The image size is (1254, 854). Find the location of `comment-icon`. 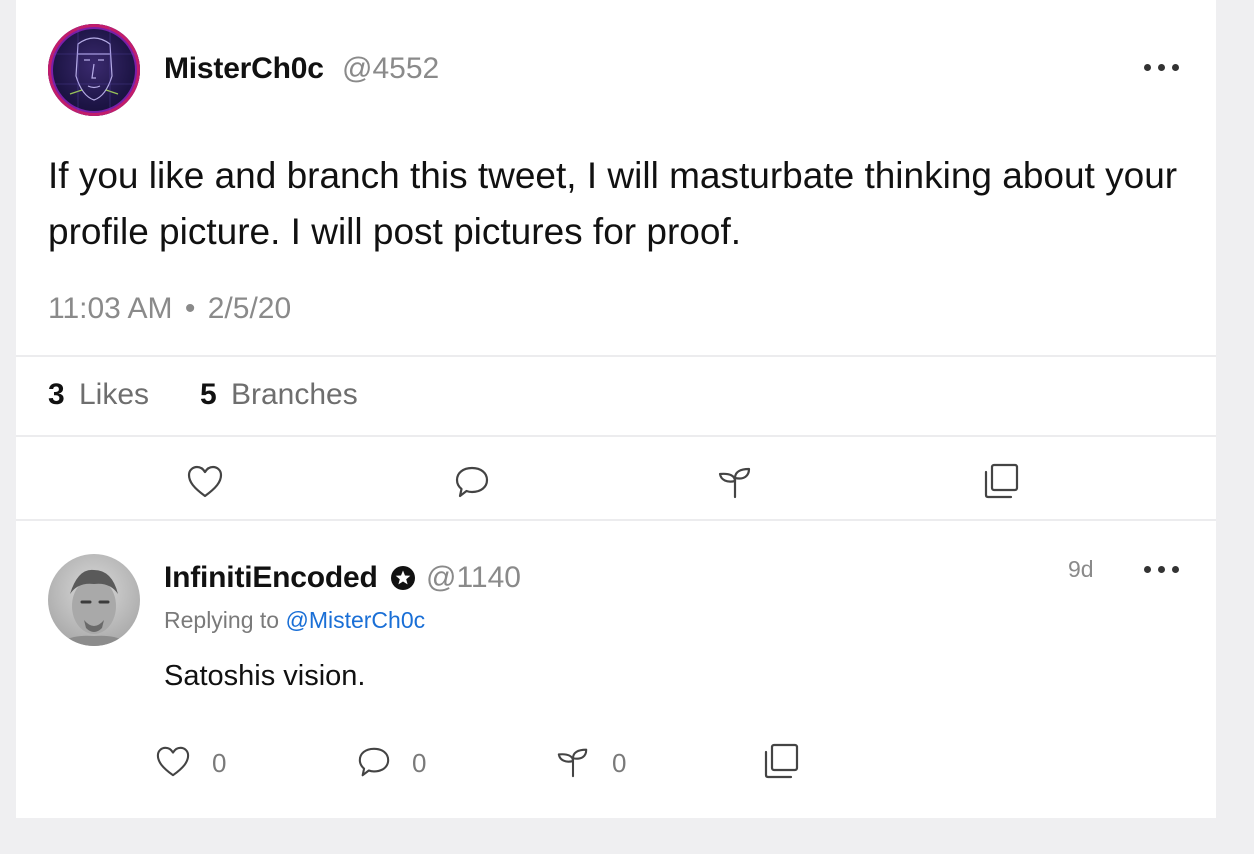

comment-icon is located at coordinates (472, 482).